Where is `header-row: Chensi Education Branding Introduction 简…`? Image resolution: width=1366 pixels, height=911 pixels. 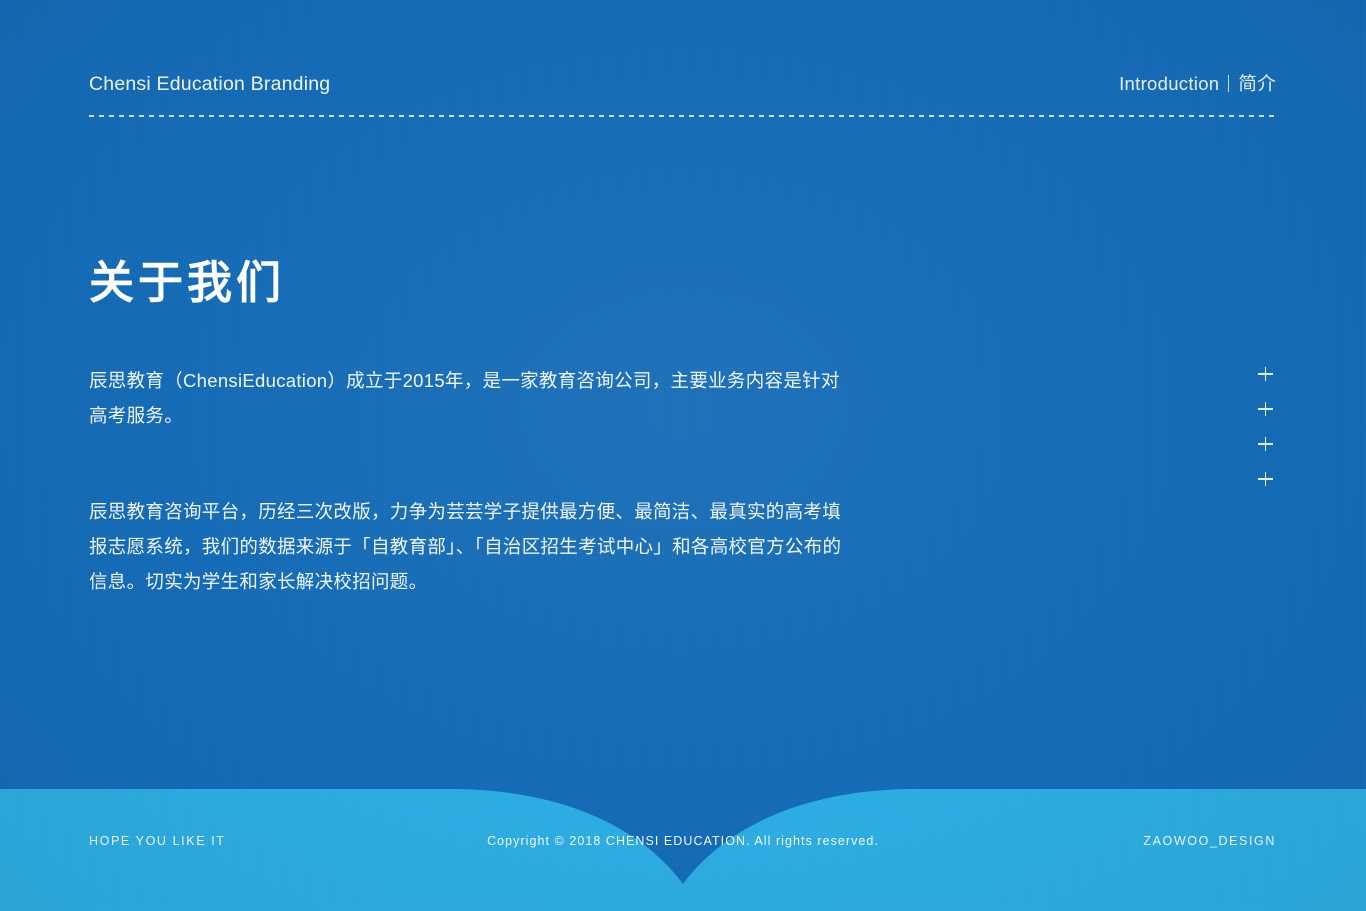
header-row: Chensi Education Branding Introduction 简… is located at coordinates (682, 83).